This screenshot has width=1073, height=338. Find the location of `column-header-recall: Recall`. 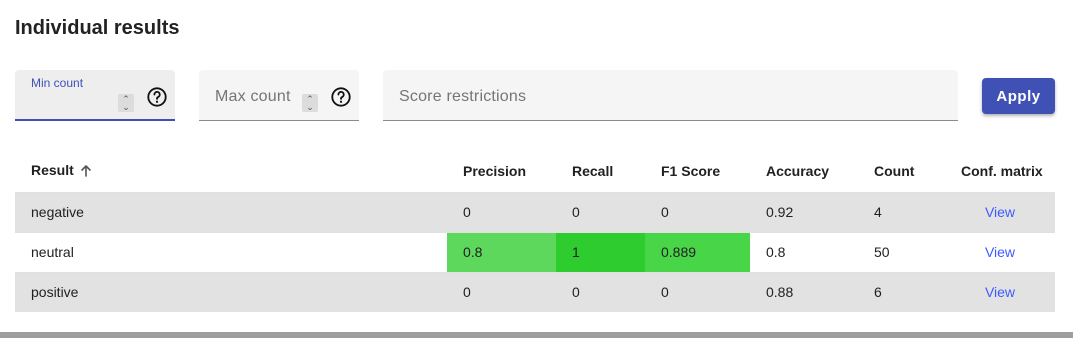

column-header-recall: Recall is located at coordinates (600, 171).